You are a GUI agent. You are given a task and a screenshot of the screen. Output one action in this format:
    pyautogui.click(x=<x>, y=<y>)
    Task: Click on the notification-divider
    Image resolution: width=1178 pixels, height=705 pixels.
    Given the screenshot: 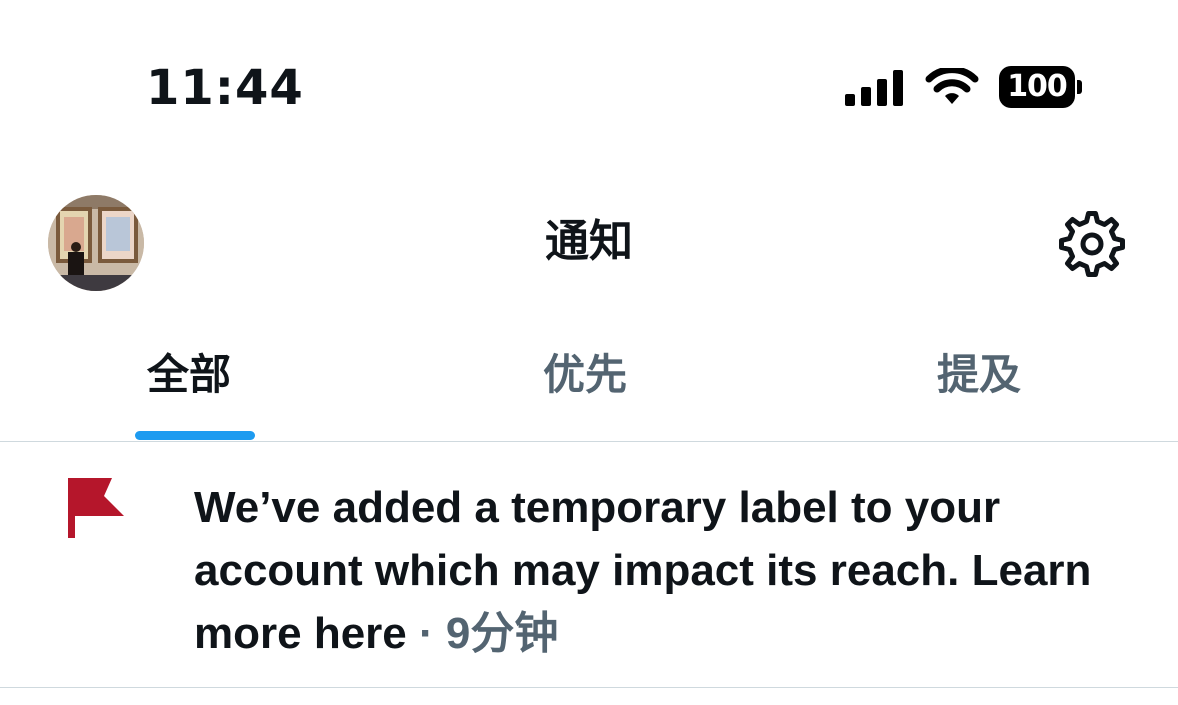 What is the action you would take?
    pyautogui.click(x=589, y=687)
    